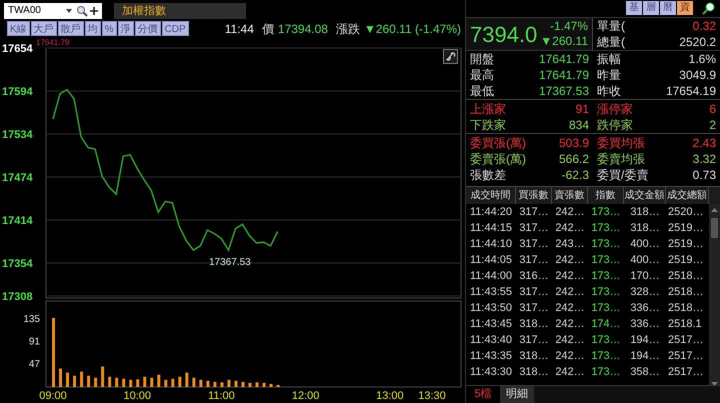 Image resolution: width=720 pixels, height=403 pixels. I want to click on stat-value: 2.43, so click(704, 143).